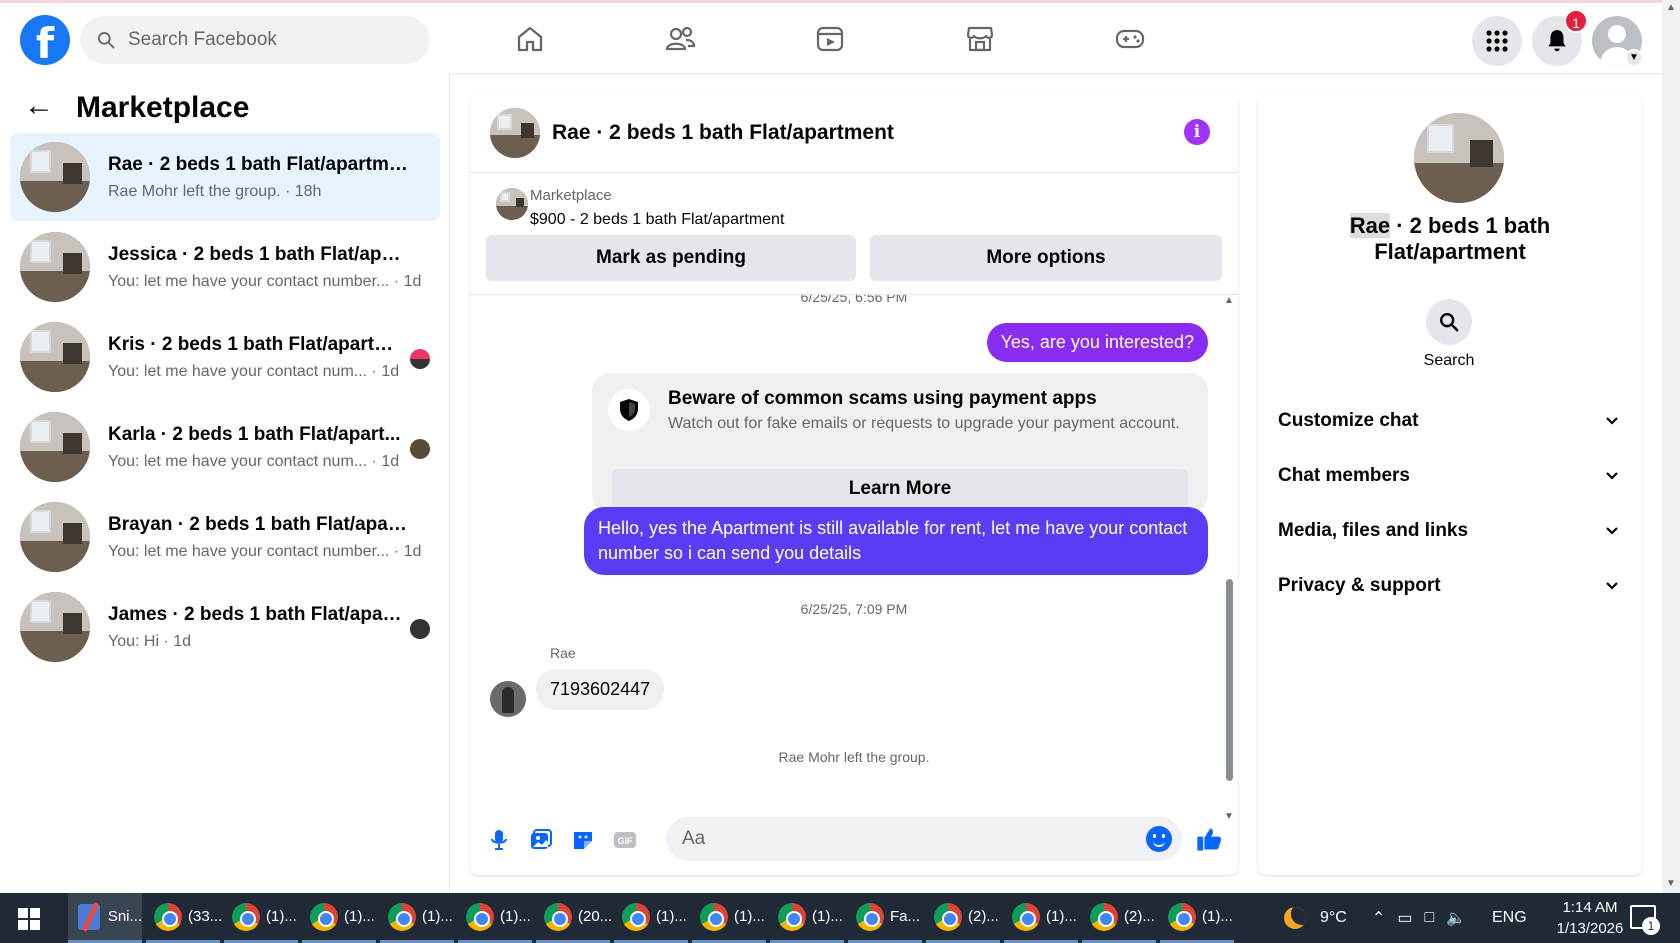 The height and width of the screenshot is (943, 1680). I want to click on details-title-name: Rae, so click(1370, 225).